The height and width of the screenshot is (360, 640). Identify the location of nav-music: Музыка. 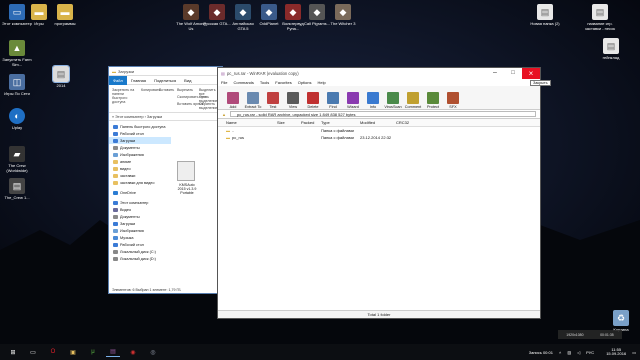
(140, 237).